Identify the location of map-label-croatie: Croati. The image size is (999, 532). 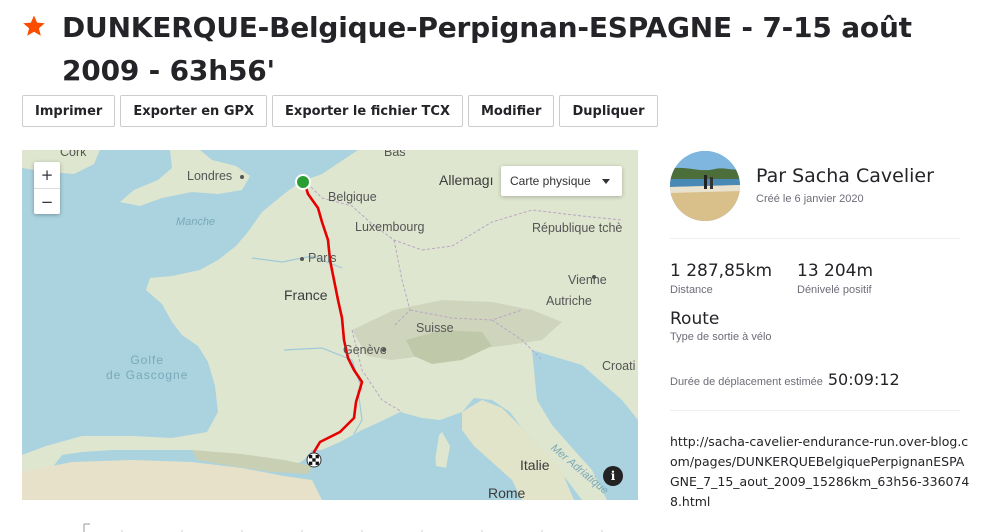
(619, 366).